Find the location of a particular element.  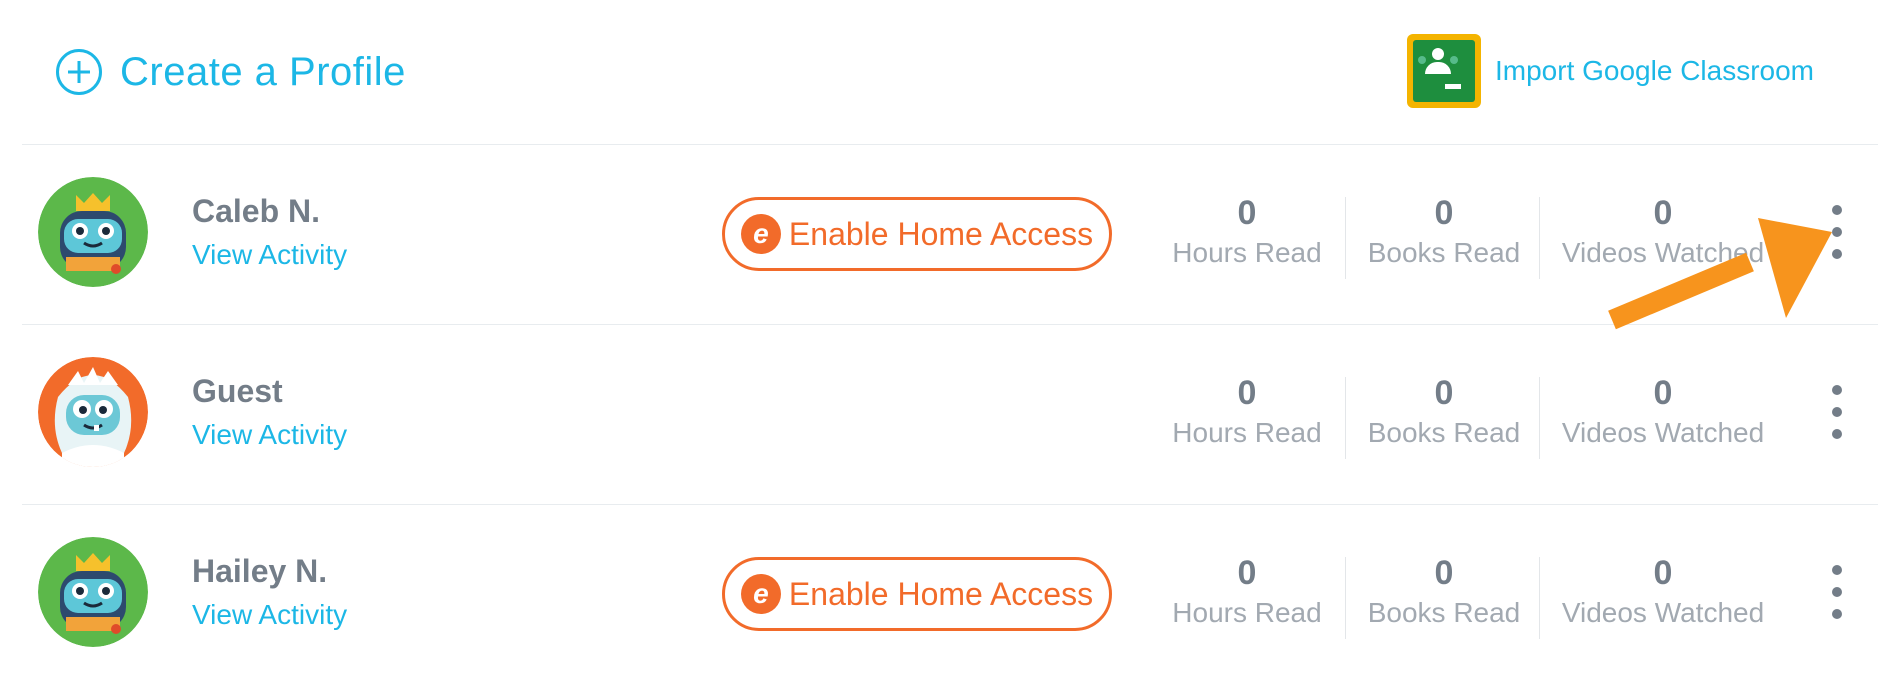

create-profile-button: Create a Profile is located at coordinates (231, 72).